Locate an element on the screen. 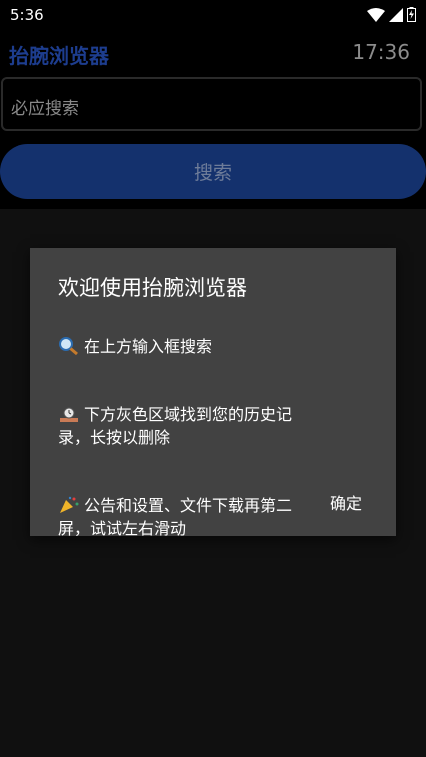 This screenshot has width=426, height=757. dialog-line-history-text: 下方灰色区域找到您的历史记 录，长按以删除 is located at coordinates (175, 426).